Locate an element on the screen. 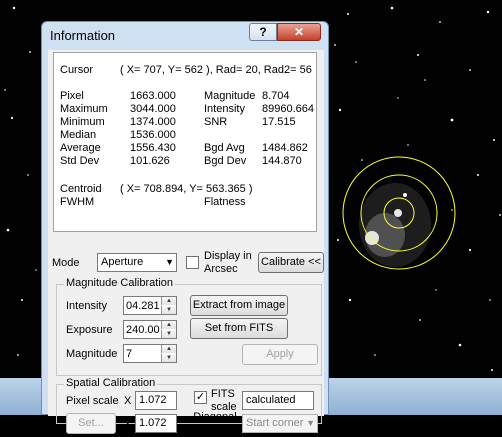 This screenshot has width=502, height=437. exposure-stepper: ▲ ▼ is located at coordinates (150, 329).